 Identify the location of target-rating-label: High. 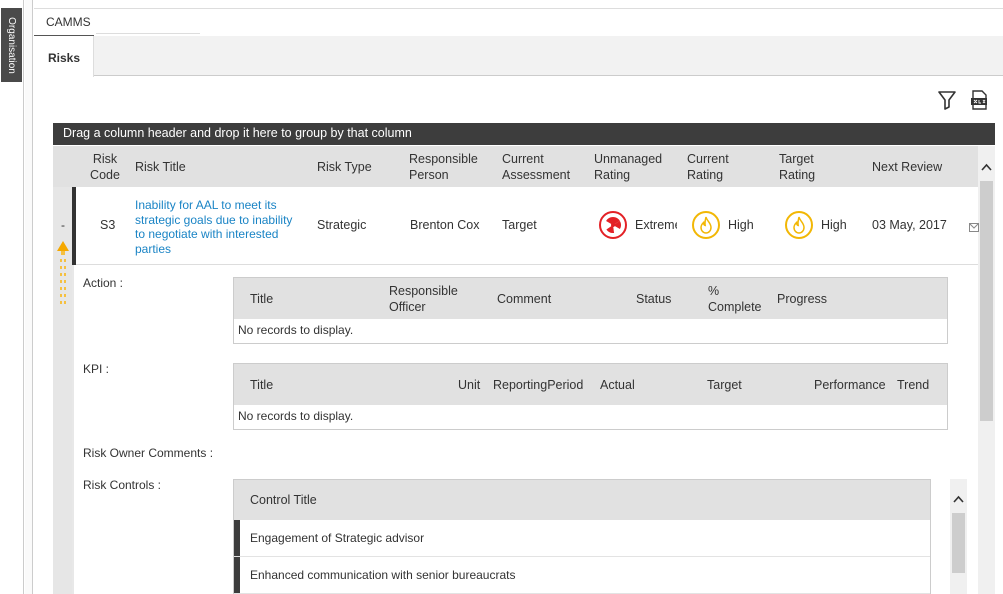
(834, 225).